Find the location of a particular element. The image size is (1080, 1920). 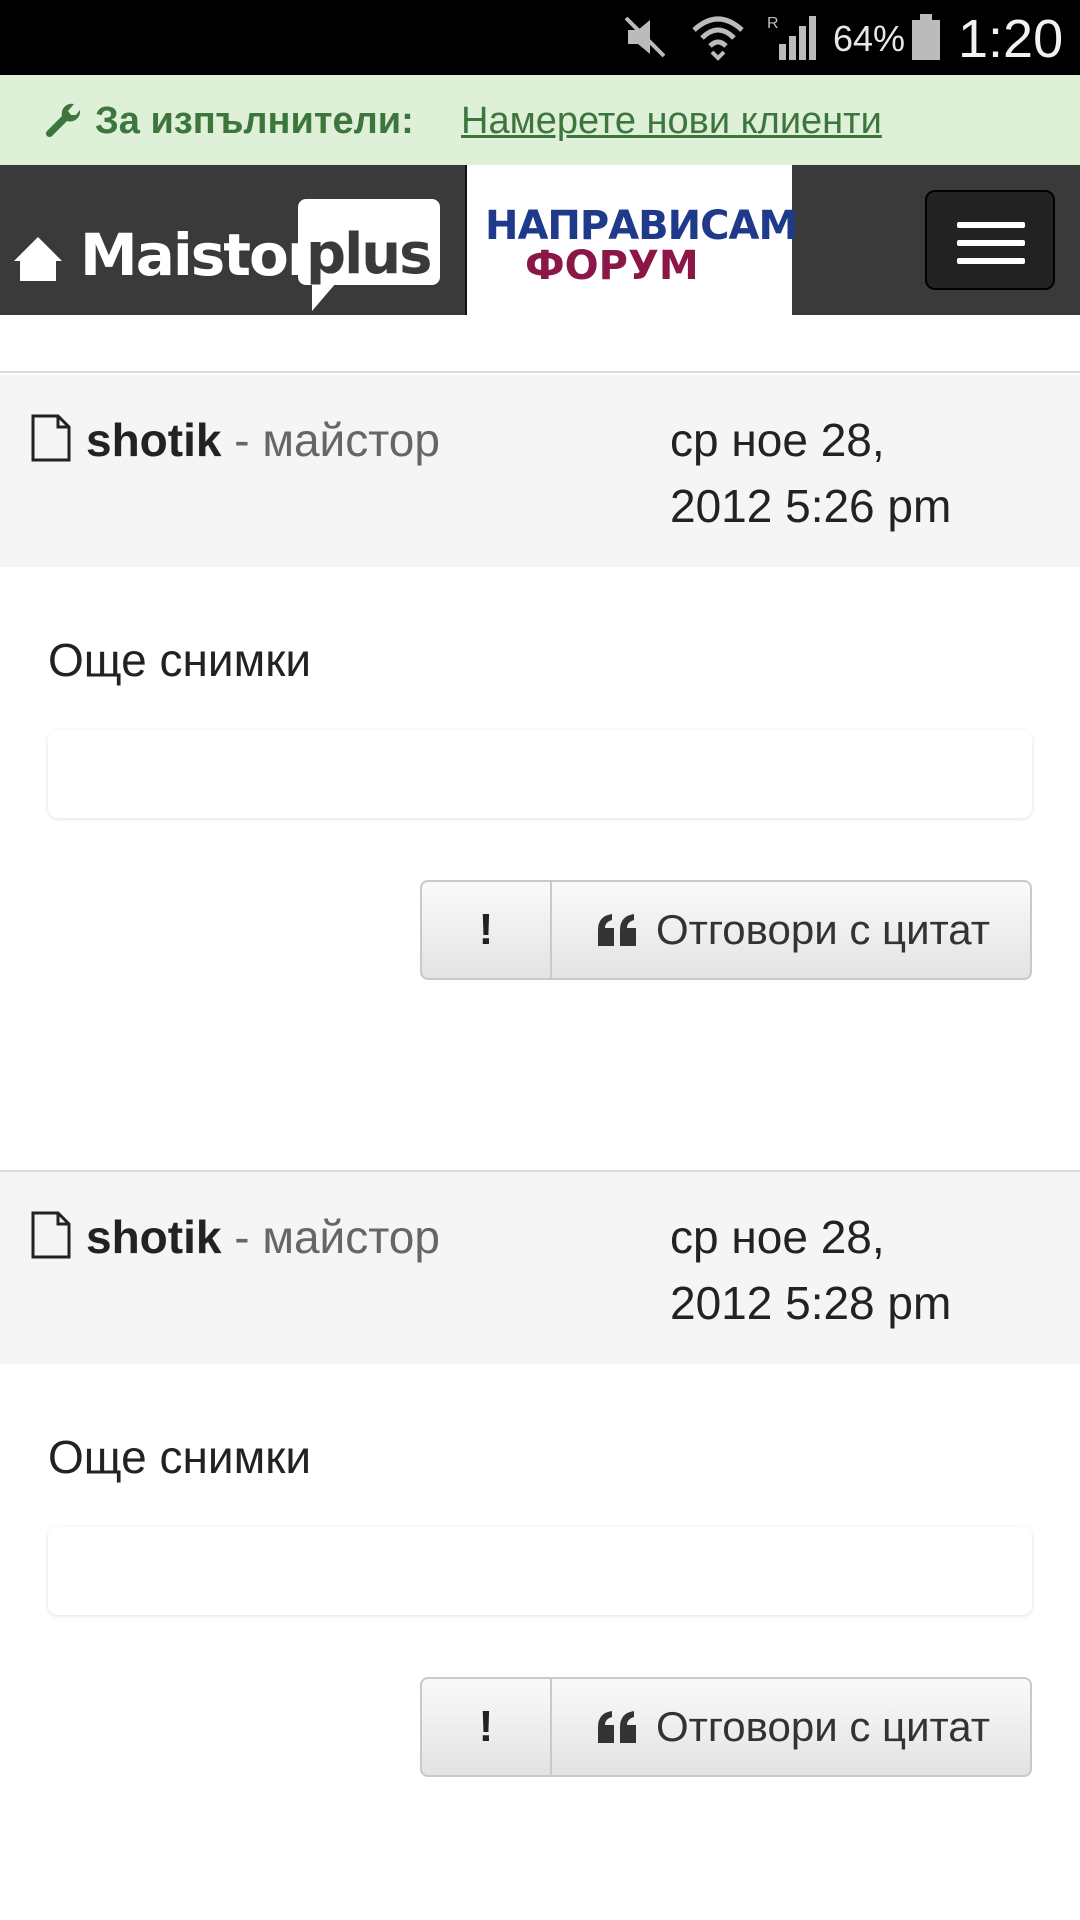

top-spacer is located at coordinates (540, 344).